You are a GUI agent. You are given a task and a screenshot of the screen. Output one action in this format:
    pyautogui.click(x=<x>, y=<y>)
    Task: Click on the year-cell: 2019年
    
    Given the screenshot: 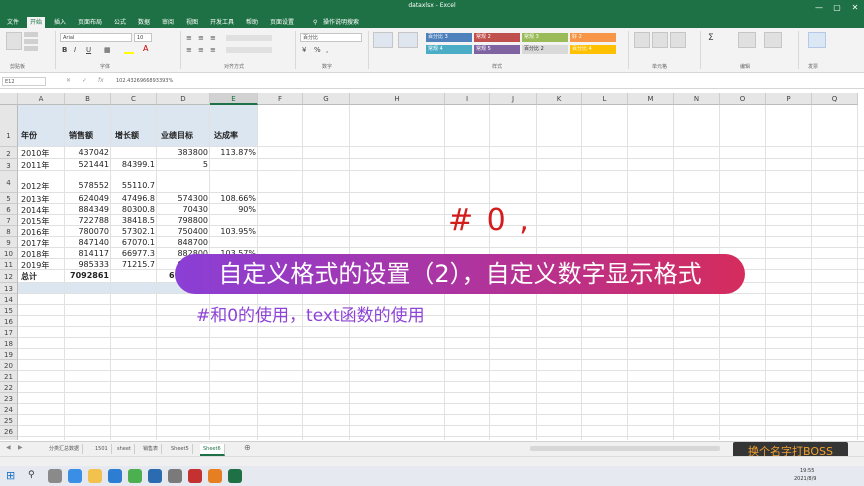 What is the action you would take?
    pyautogui.click(x=43, y=265)
    